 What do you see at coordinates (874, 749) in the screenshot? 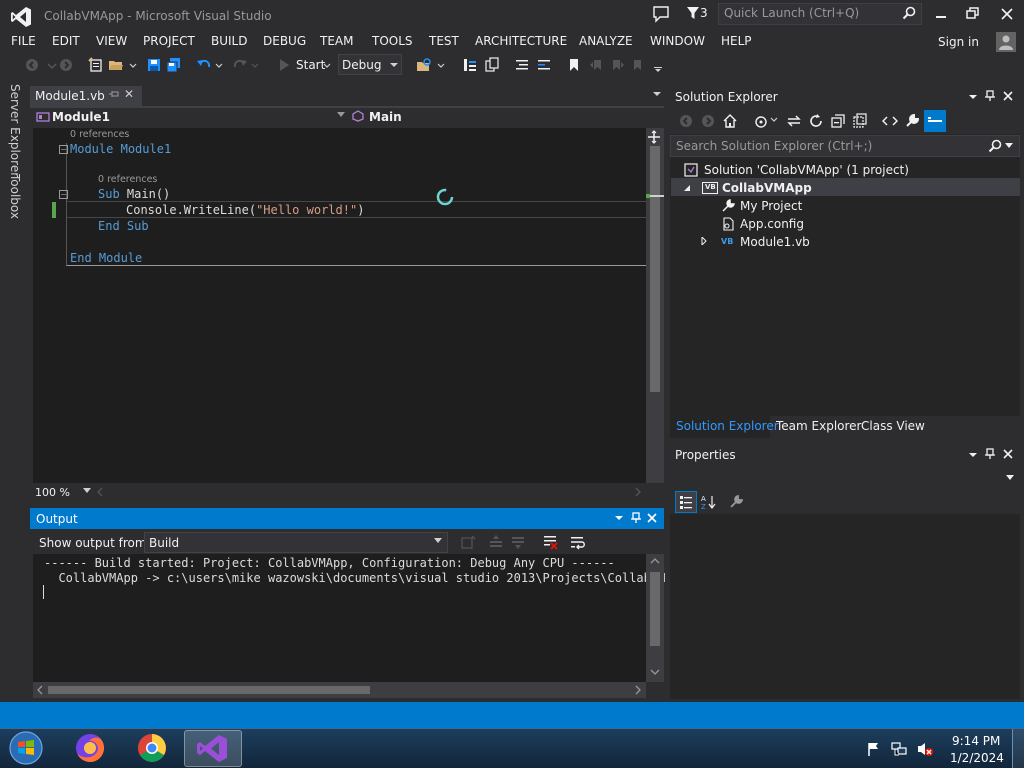
I see `action-center-flag-icon` at bounding box center [874, 749].